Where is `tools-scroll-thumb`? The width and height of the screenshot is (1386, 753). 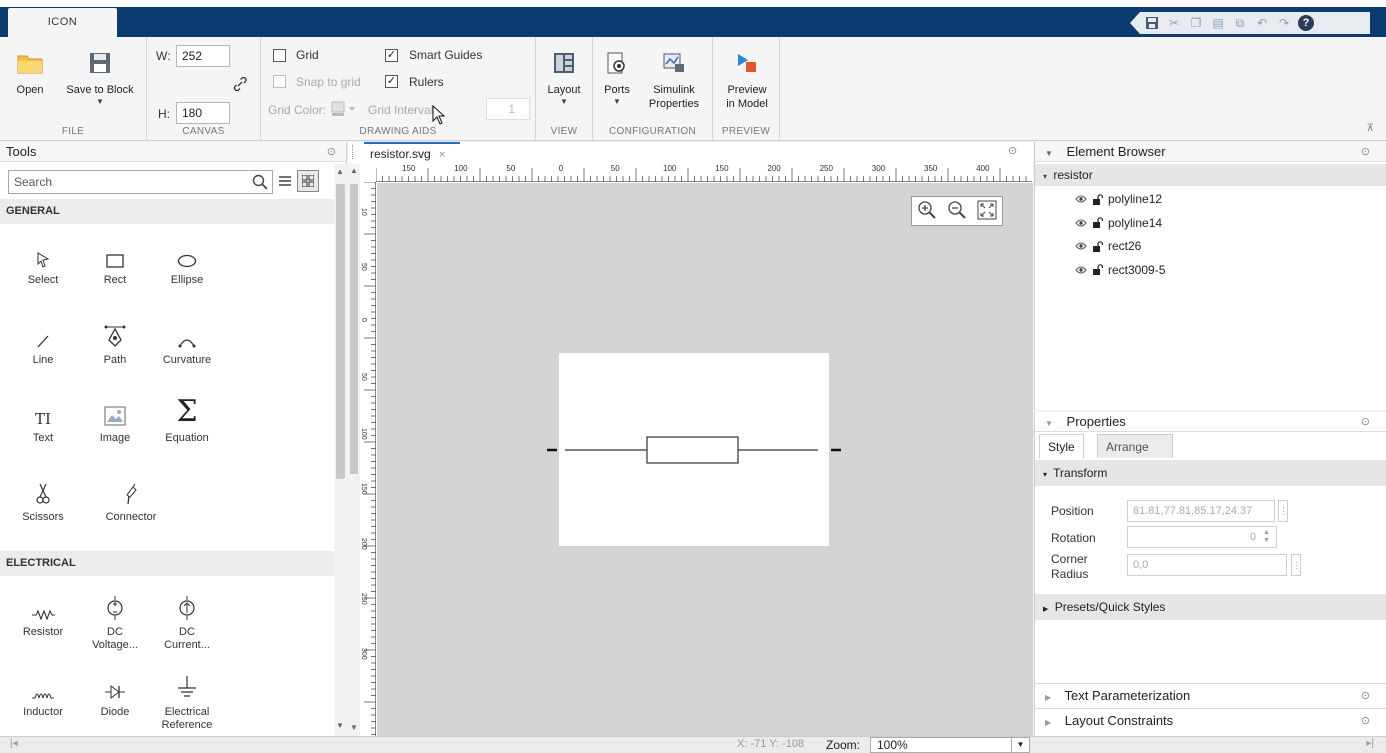
tools-scroll-thumb is located at coordinates (340, 331).